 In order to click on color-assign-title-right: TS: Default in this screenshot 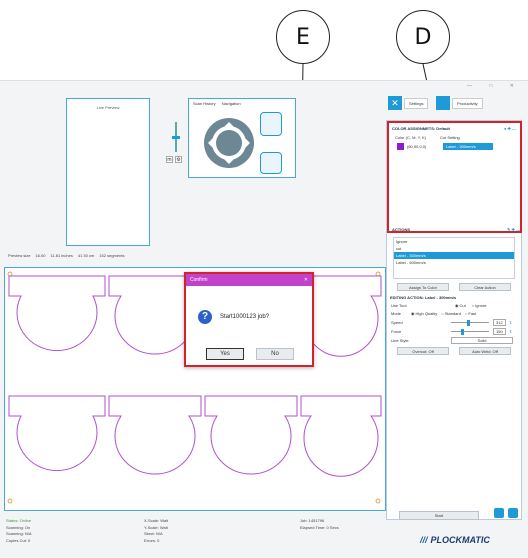, I will do `click(439, 128)`.